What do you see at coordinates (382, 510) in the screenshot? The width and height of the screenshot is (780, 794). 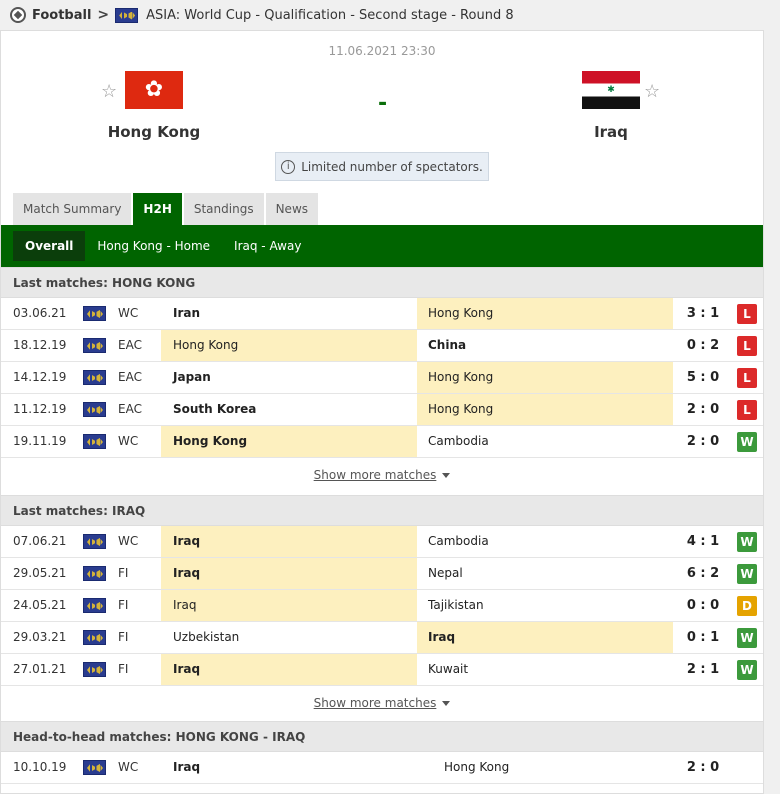 I see `section-header: Last matches: IRAQ` at bounding box center [382, 510].